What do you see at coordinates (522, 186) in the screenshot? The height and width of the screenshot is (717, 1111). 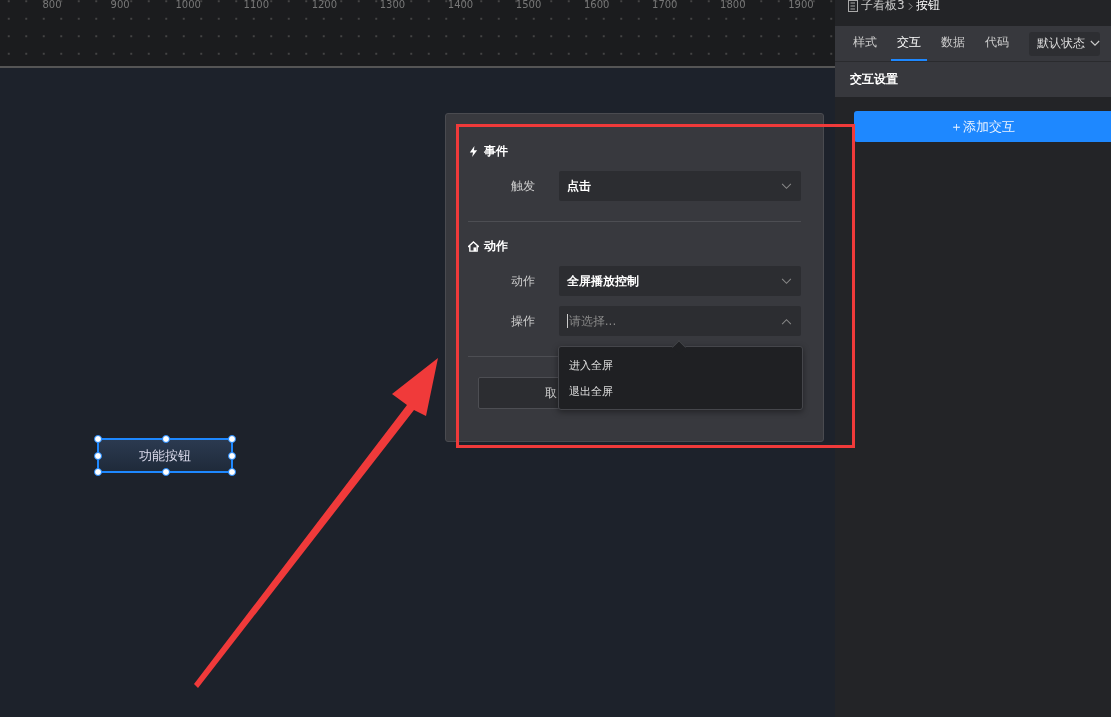 I see `field-label: 触发` at bounding box center [522, 186].